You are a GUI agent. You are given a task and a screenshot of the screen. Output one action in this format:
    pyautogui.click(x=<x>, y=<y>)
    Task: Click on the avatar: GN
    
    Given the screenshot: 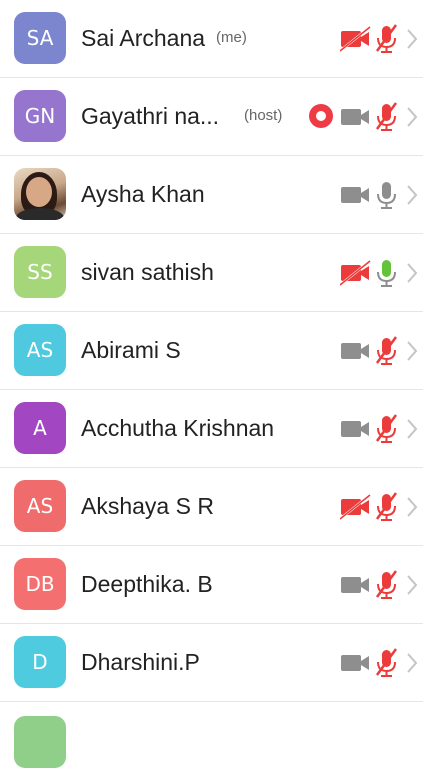 What is the action you would take?
    pyautogui.click(x=40, y=116)
    